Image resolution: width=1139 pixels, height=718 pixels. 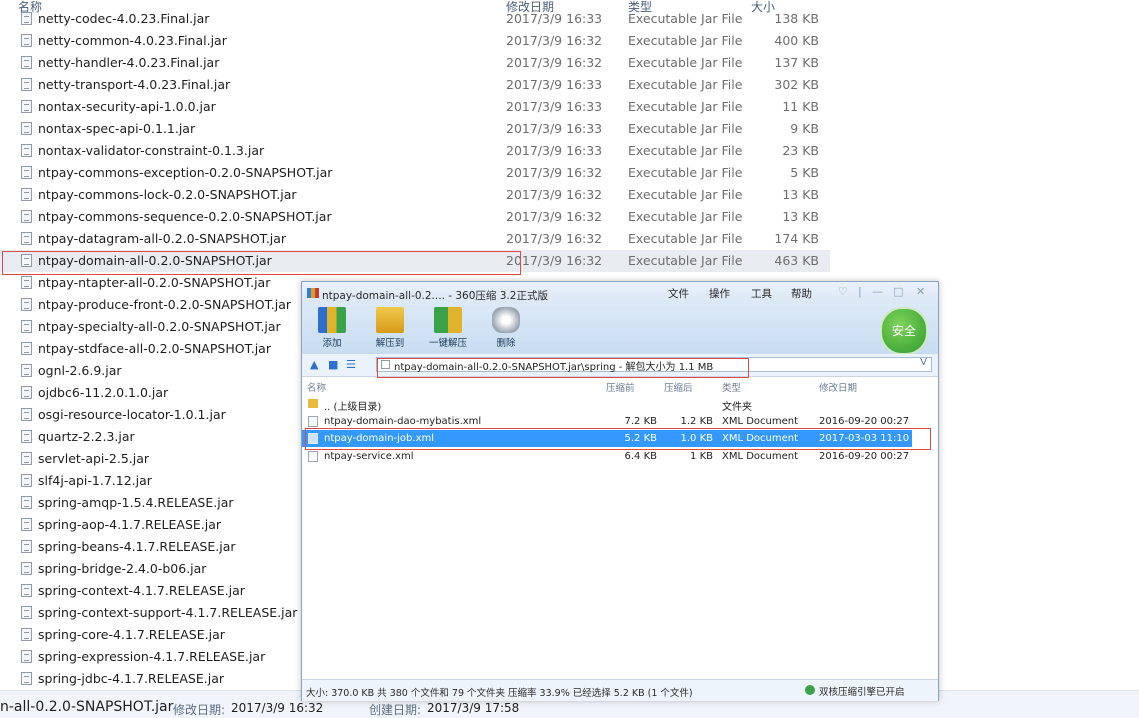 I want to click on menu-file: 文件, so click(x=678, y=293).